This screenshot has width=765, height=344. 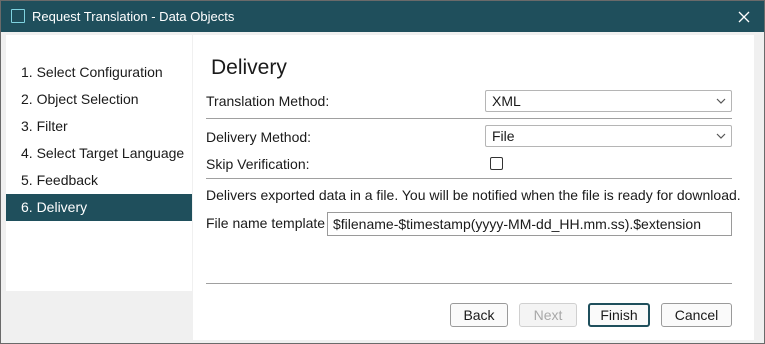 I want to click on window-title: Request Translation - Data Objects, so click(x=133, y=16).